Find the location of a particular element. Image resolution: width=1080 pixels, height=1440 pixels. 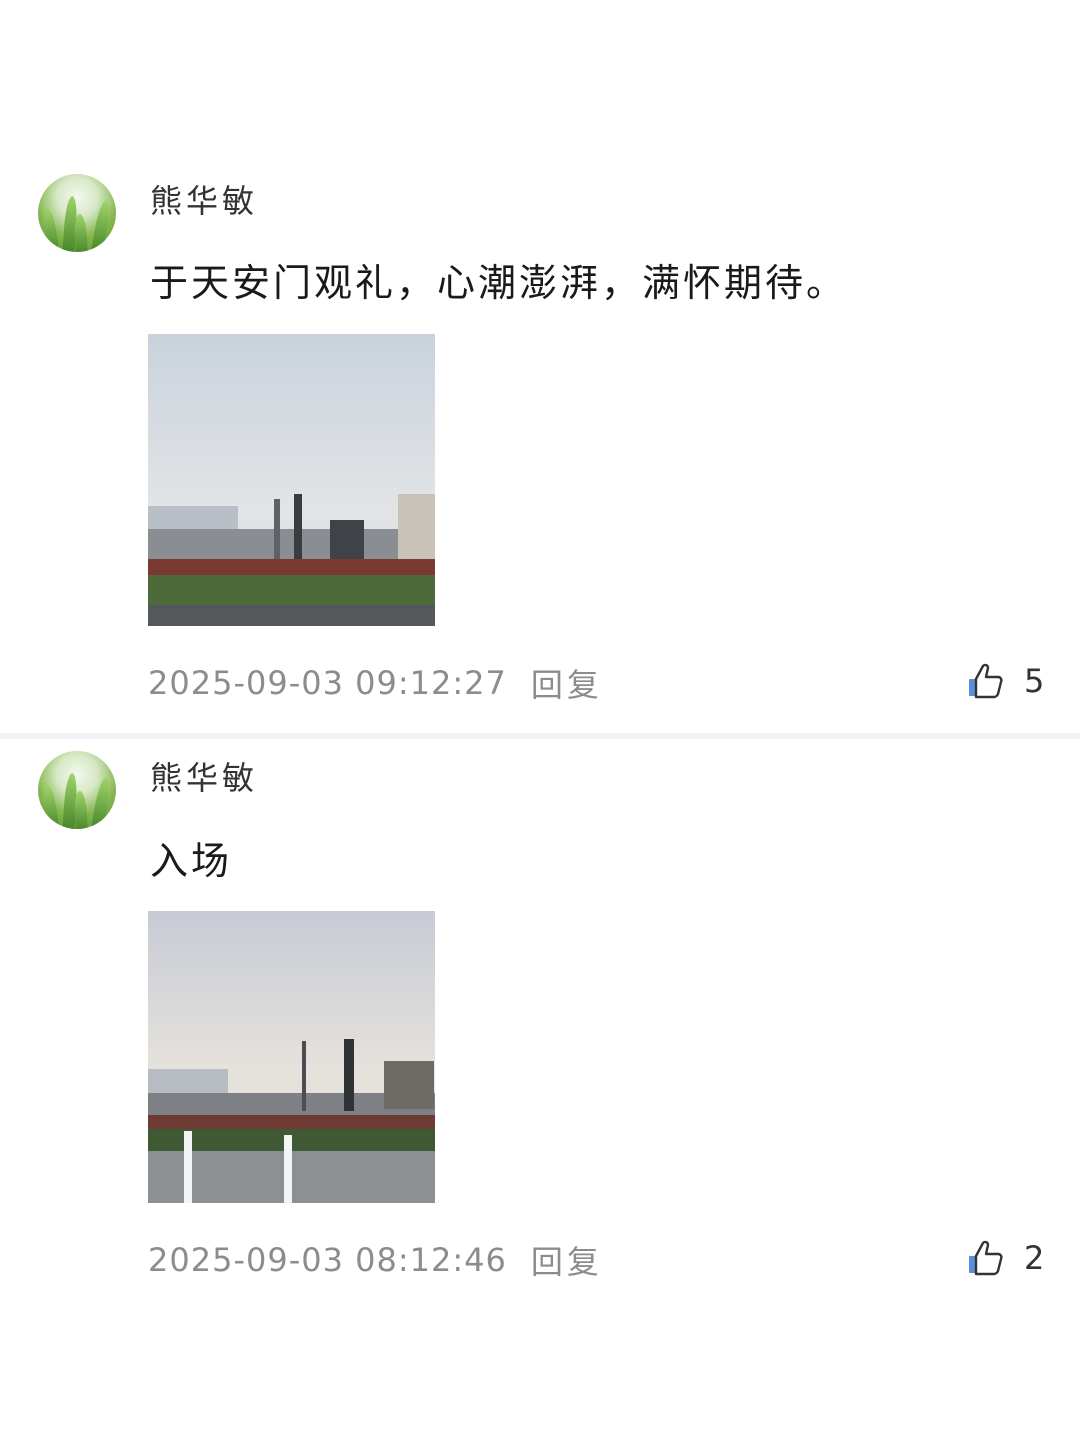

comment-text: 入场 is located at coordinates (191, 861).